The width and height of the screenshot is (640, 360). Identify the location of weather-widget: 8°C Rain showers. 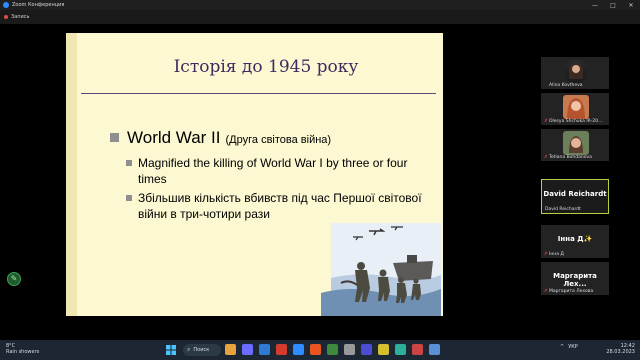
(22, 349).